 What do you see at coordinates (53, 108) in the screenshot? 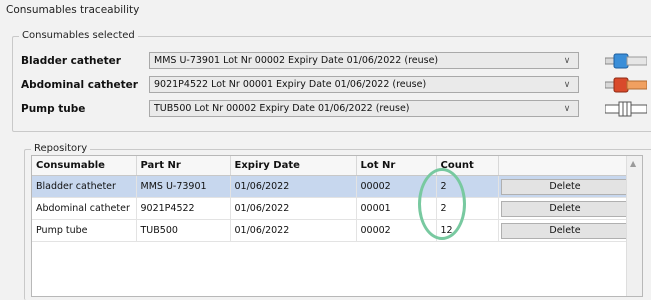
I see `pump-tube-label: Pump tube` at bounding box center [53, 108].